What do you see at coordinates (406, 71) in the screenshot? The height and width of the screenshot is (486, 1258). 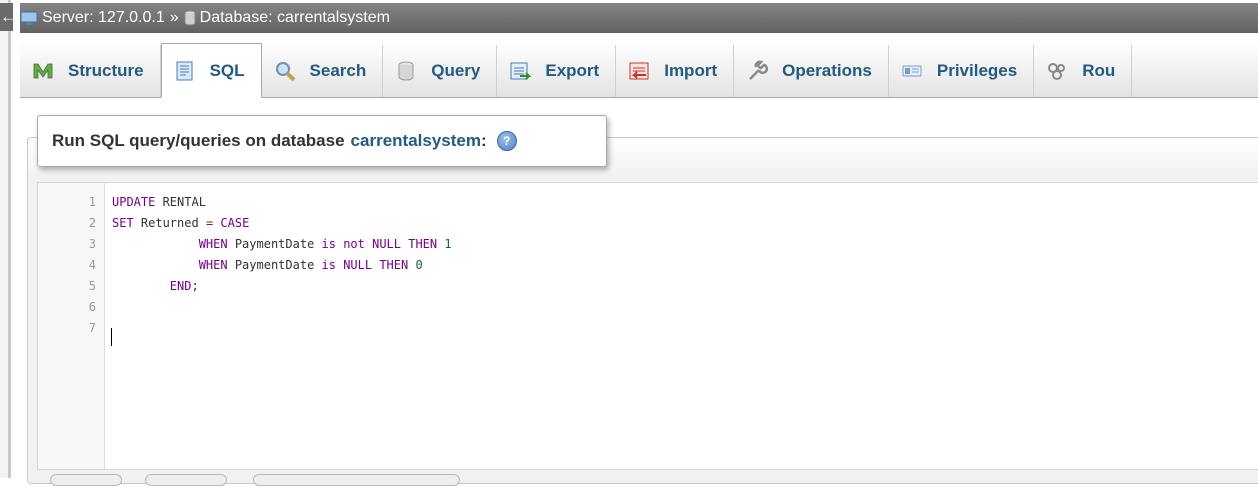 I see `query-icon` at bounding box center [406, 71].